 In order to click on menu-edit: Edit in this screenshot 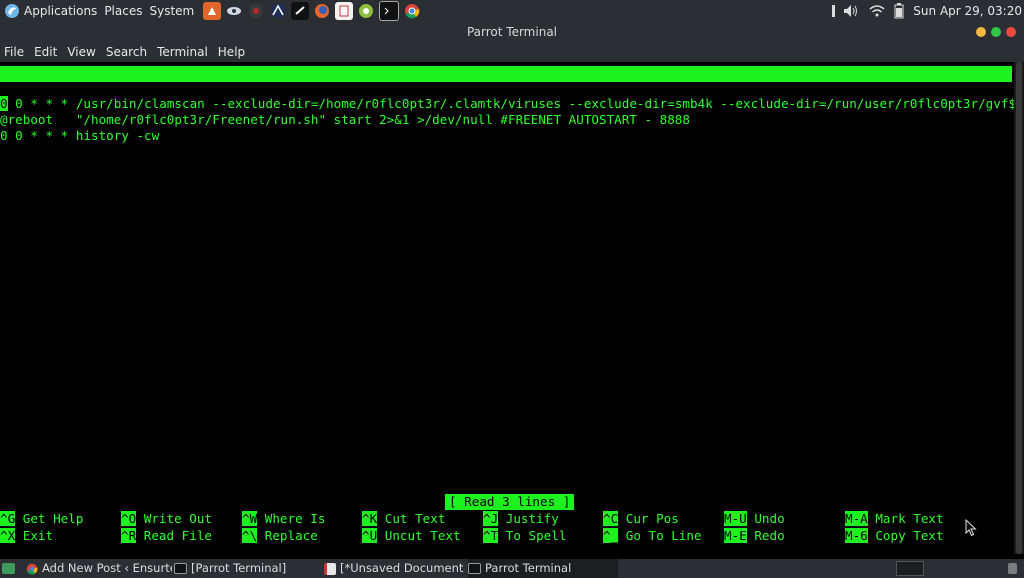, I will do `click(45, 52)`.